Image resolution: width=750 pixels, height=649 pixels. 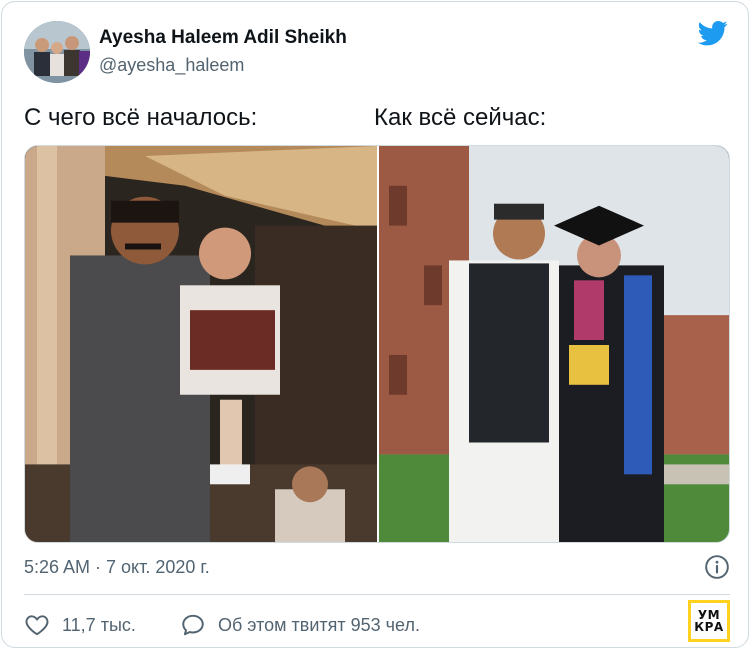 I want to click on retweet-info-button: Об этом твитят 953 чел., so click(x=300, y=625).